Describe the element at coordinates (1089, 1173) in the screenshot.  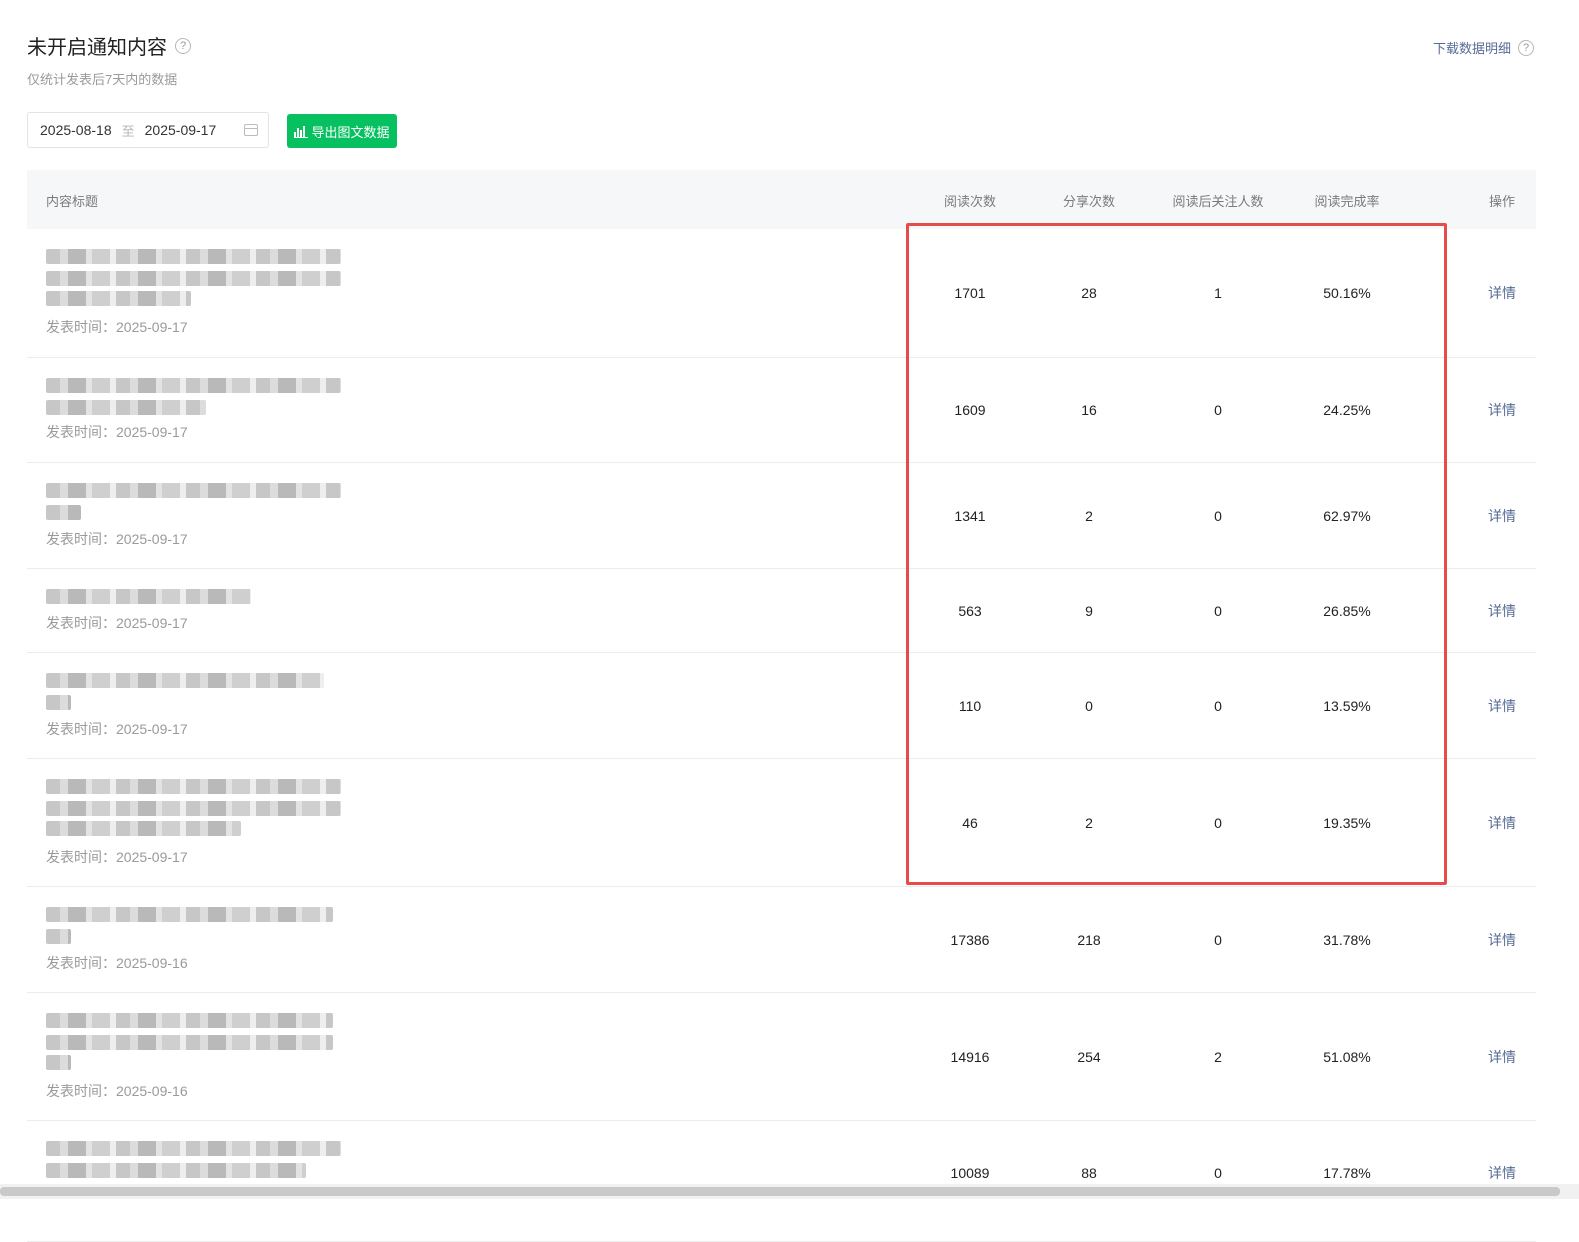
I see `shares-cell: 88` at that location.